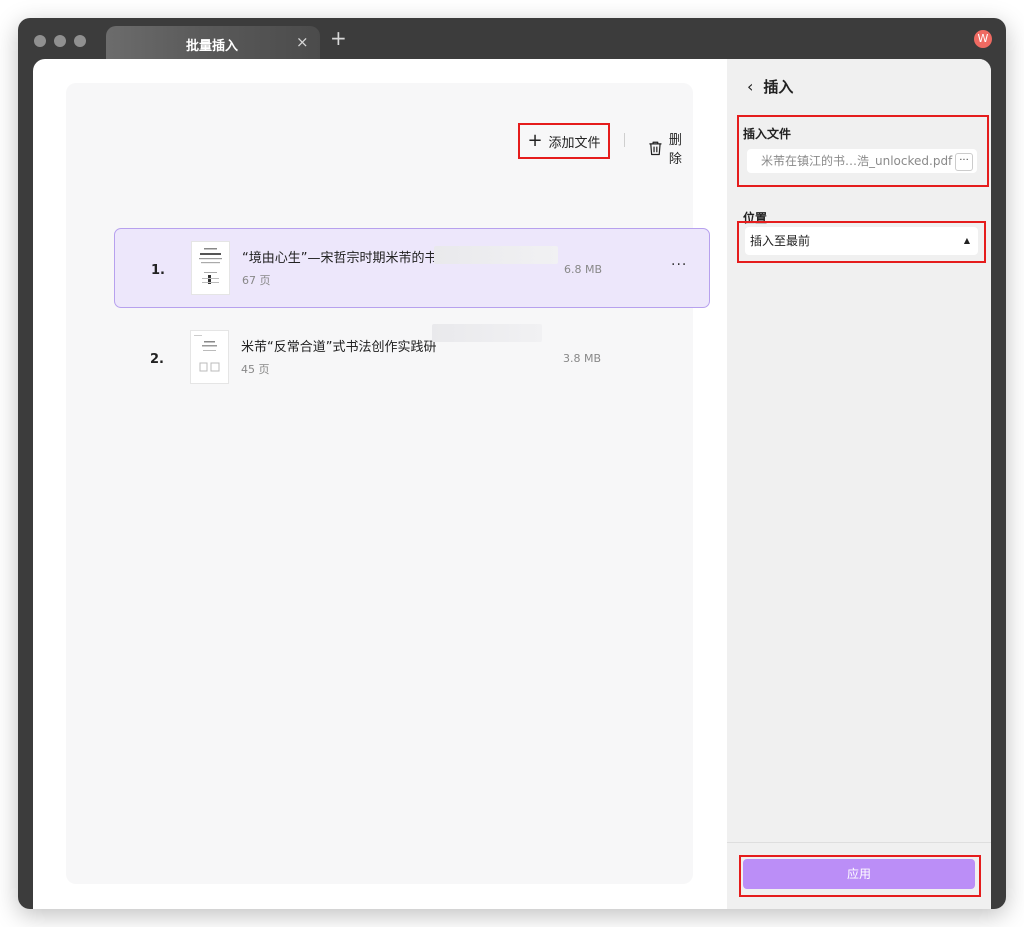 Image resolution: width=1024 pixels, height=927 pixels. I want to click on insert-file-value: 米芾在镇江的书…浩_unlocked.pdf, so click(857, 161).